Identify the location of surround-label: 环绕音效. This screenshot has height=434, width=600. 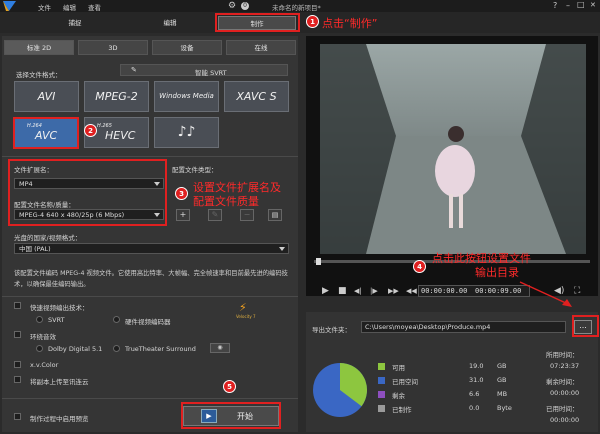
(43, 337).